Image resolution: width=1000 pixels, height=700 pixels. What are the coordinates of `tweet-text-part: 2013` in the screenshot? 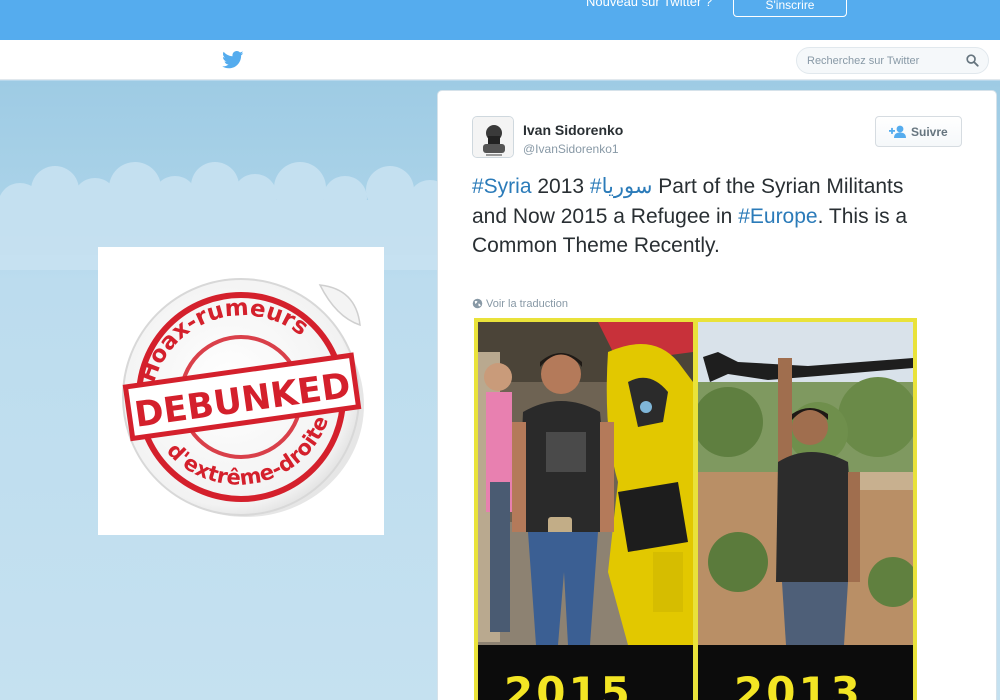 It's located at (560, 186).